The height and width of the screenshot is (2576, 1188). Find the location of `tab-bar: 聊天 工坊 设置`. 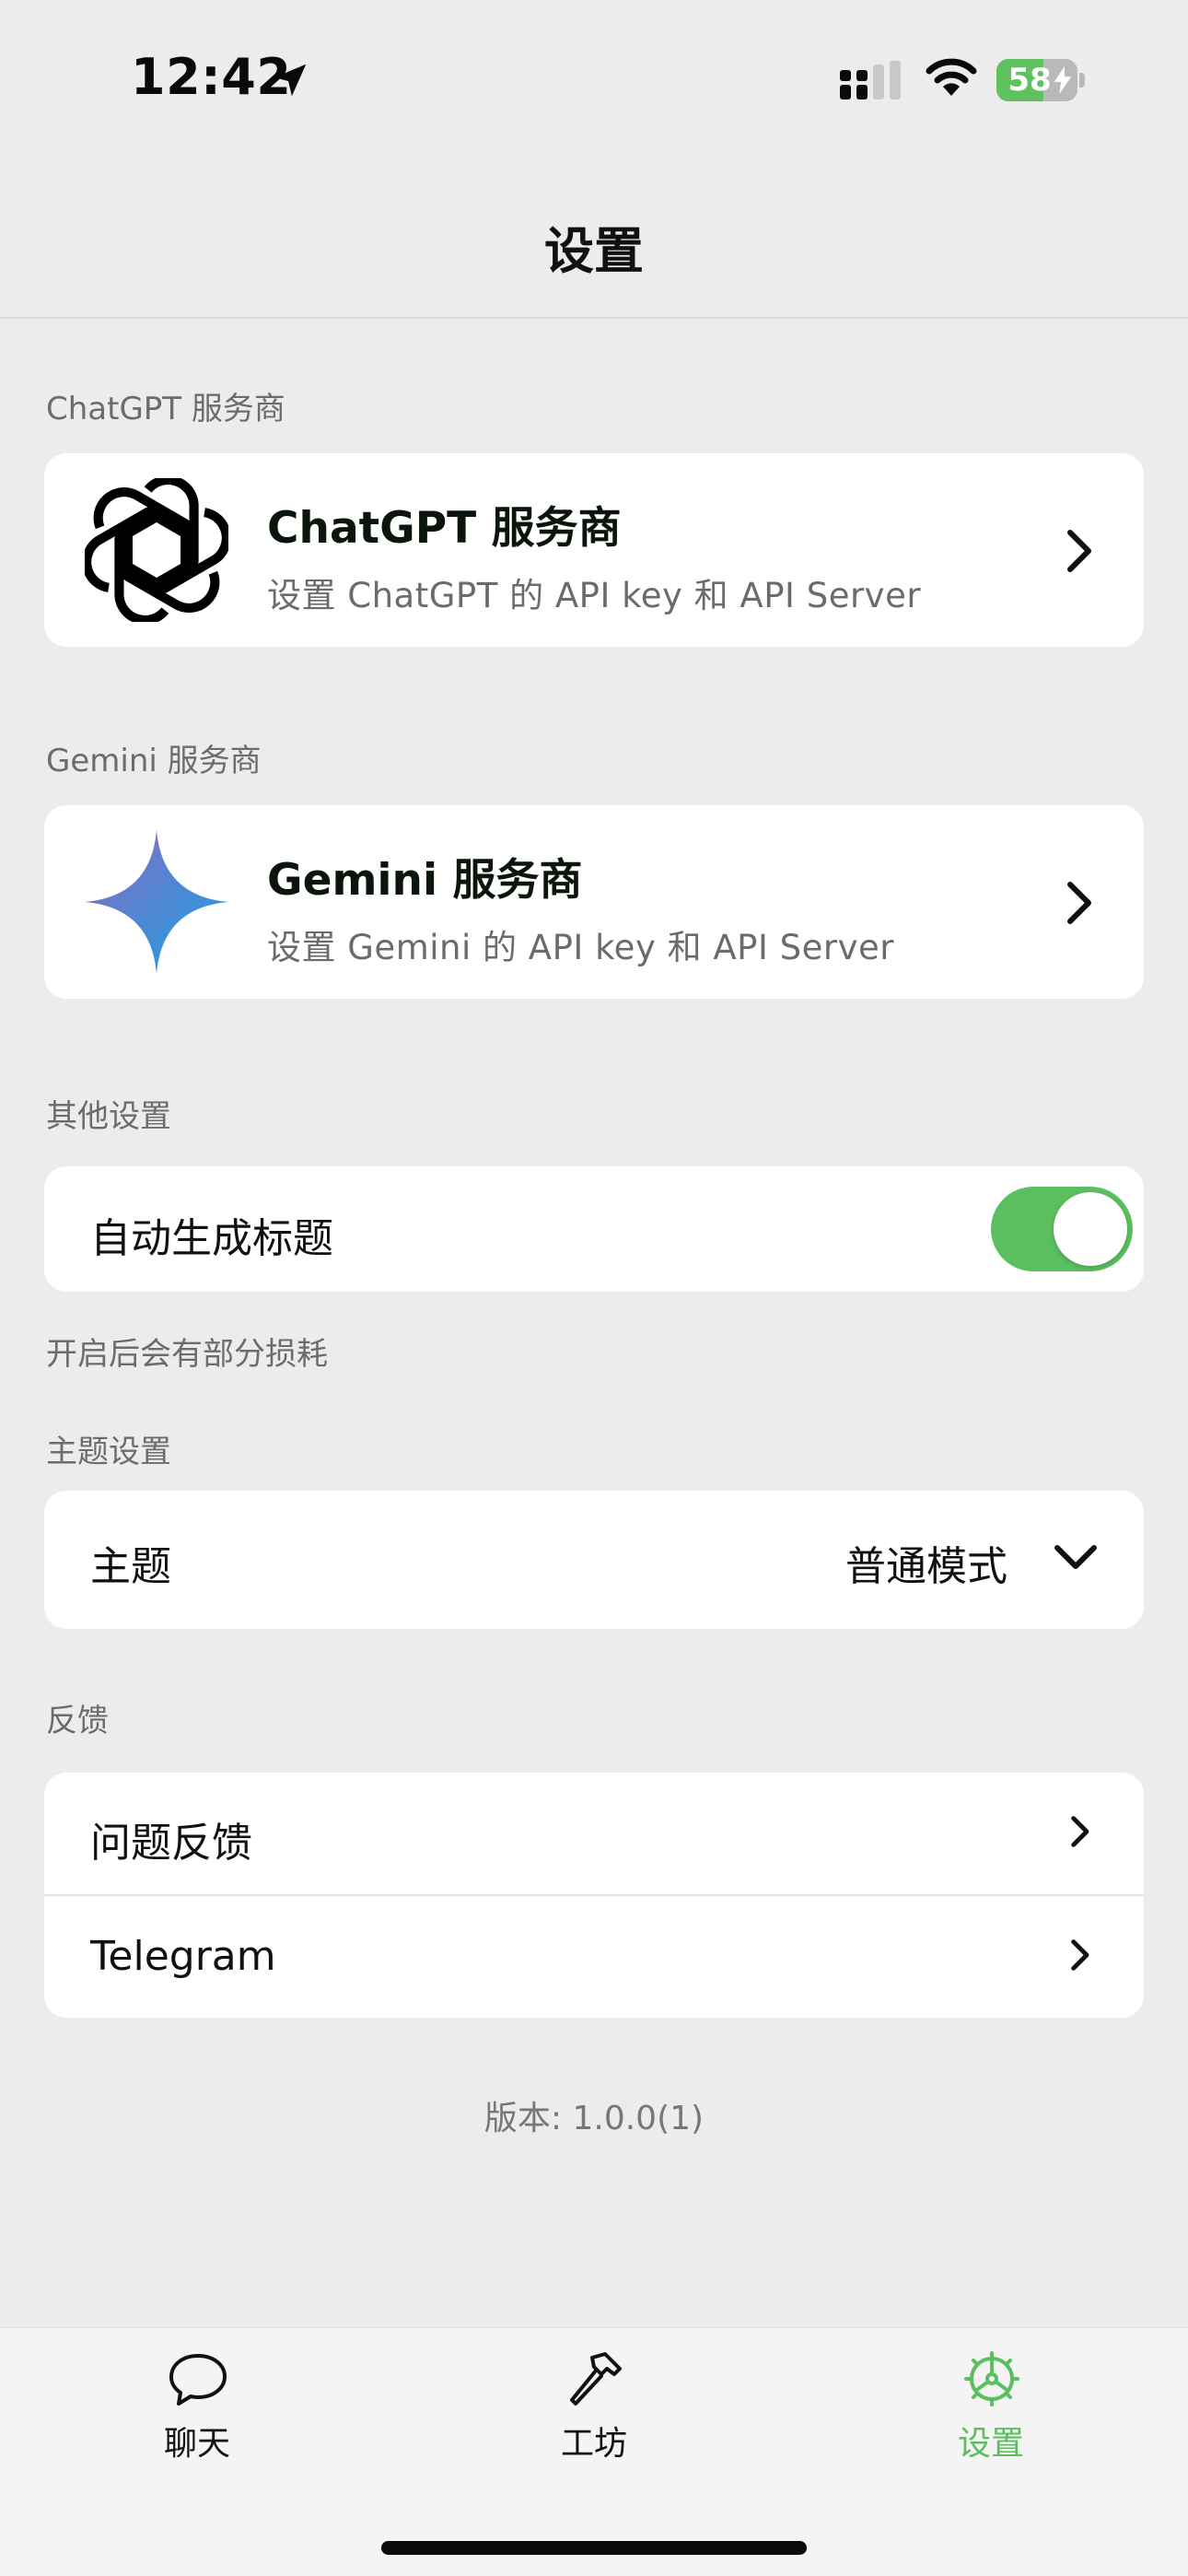

tab-bar: 聊天 工坊 设置 is located at coordinates (594, 2451).